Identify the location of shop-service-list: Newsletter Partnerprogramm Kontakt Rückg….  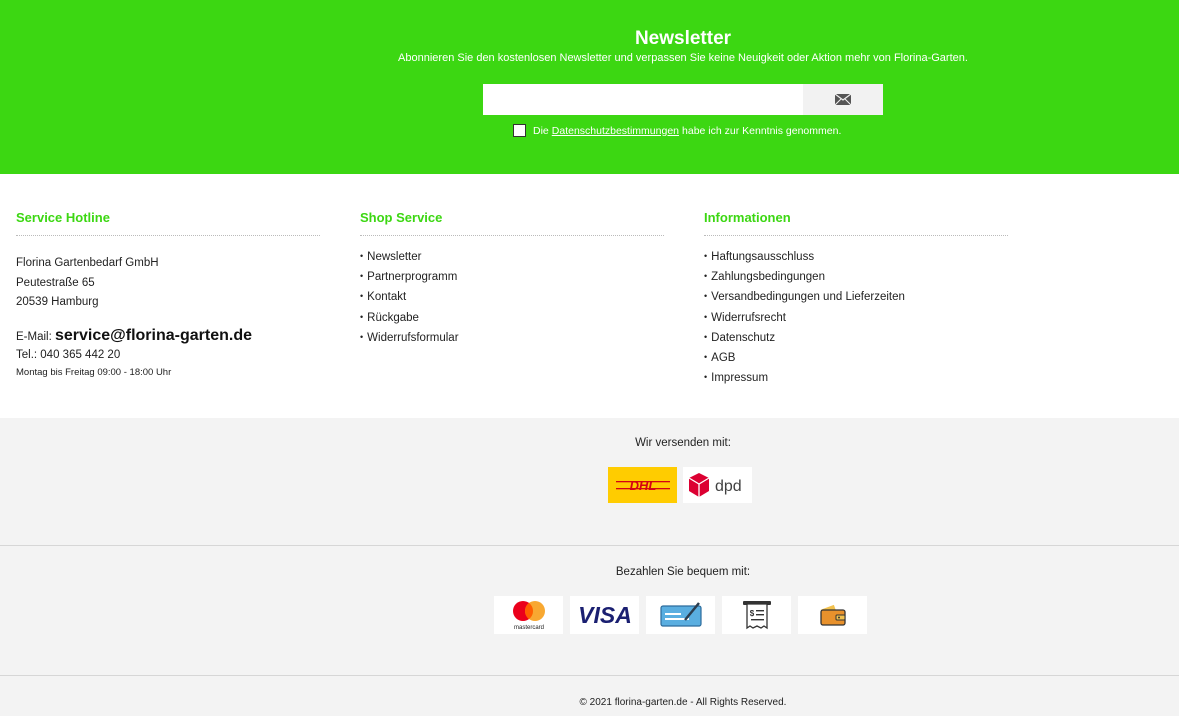
(512, 297).